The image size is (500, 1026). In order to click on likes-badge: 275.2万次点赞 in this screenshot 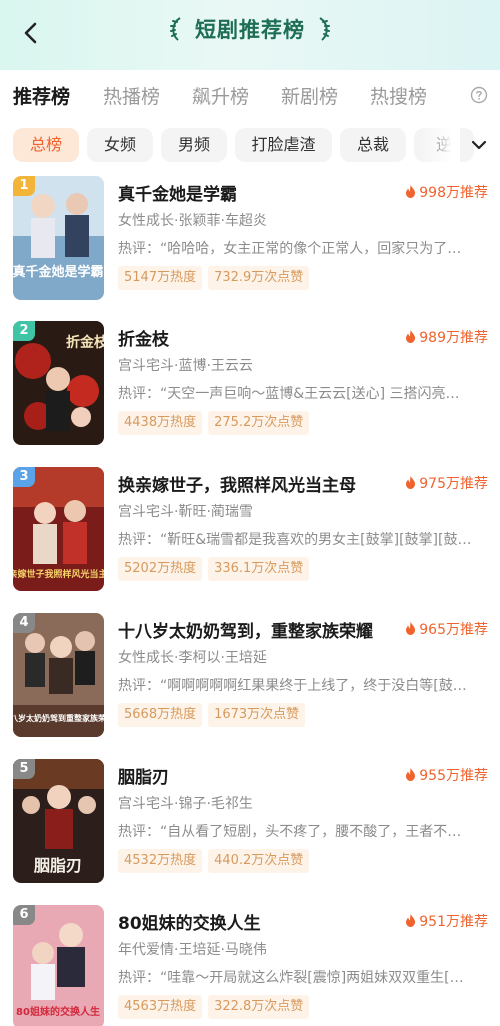, I will do `click(259, 423)`.